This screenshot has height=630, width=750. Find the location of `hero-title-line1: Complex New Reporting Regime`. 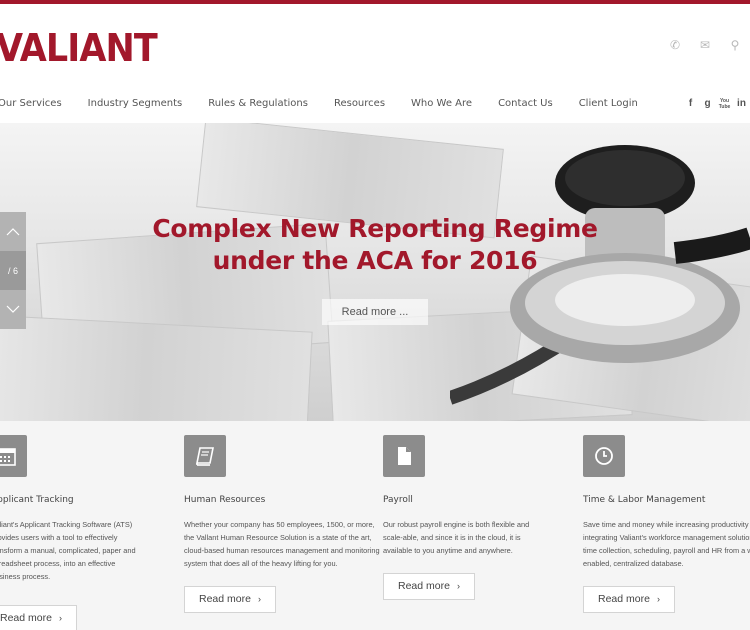

hero-title-line1: Complex New Reporting Regime is located at coordinates (375, 228).